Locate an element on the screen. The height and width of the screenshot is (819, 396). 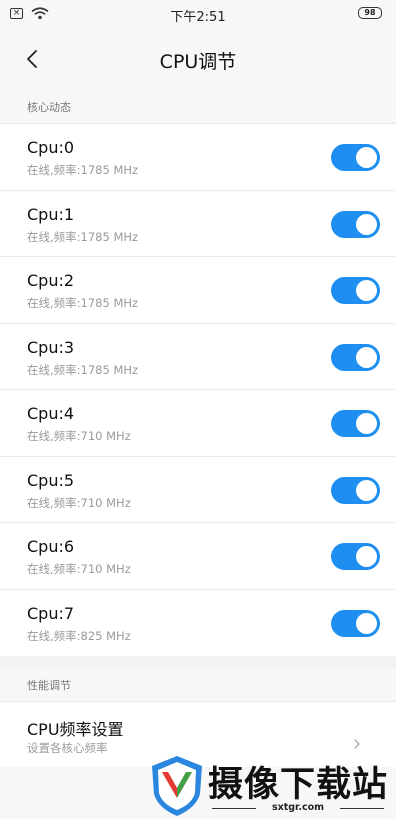
watermark: 摄像下载站 sxtgr.com is located at coordinates (272, 784).